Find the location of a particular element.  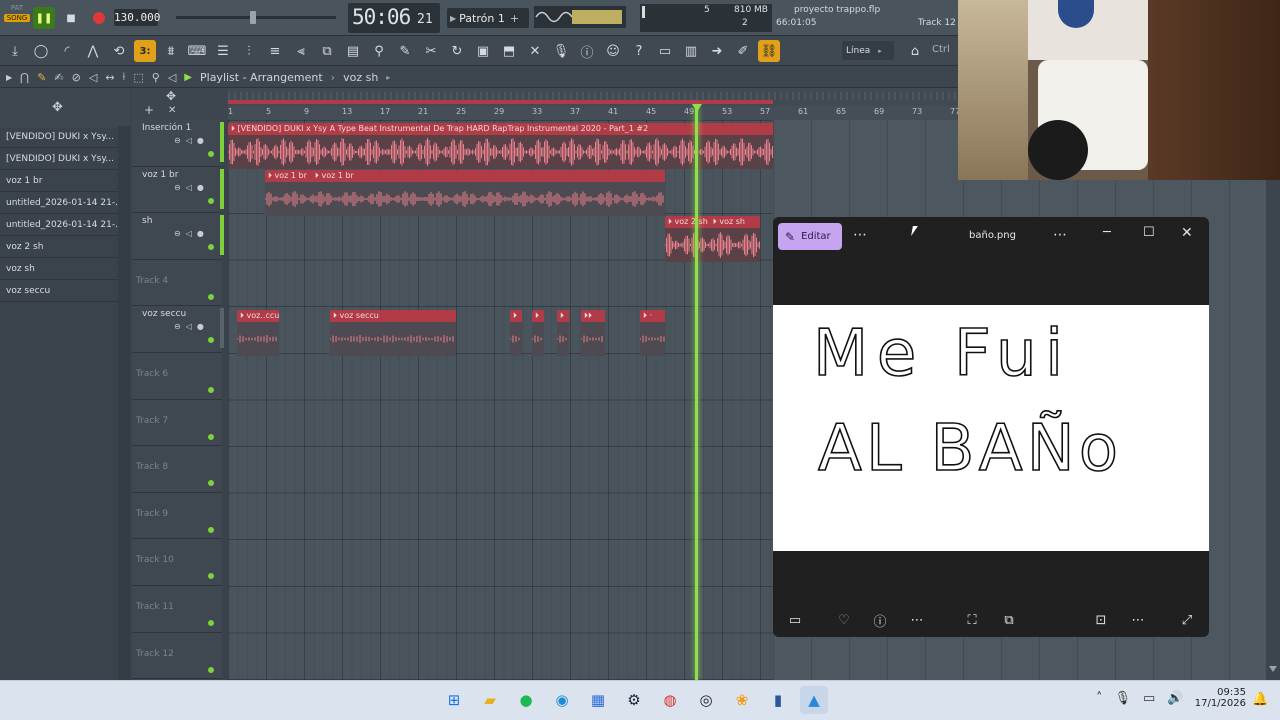

clip-seccu-4: ⏵ is located at coordinates (538, 333).